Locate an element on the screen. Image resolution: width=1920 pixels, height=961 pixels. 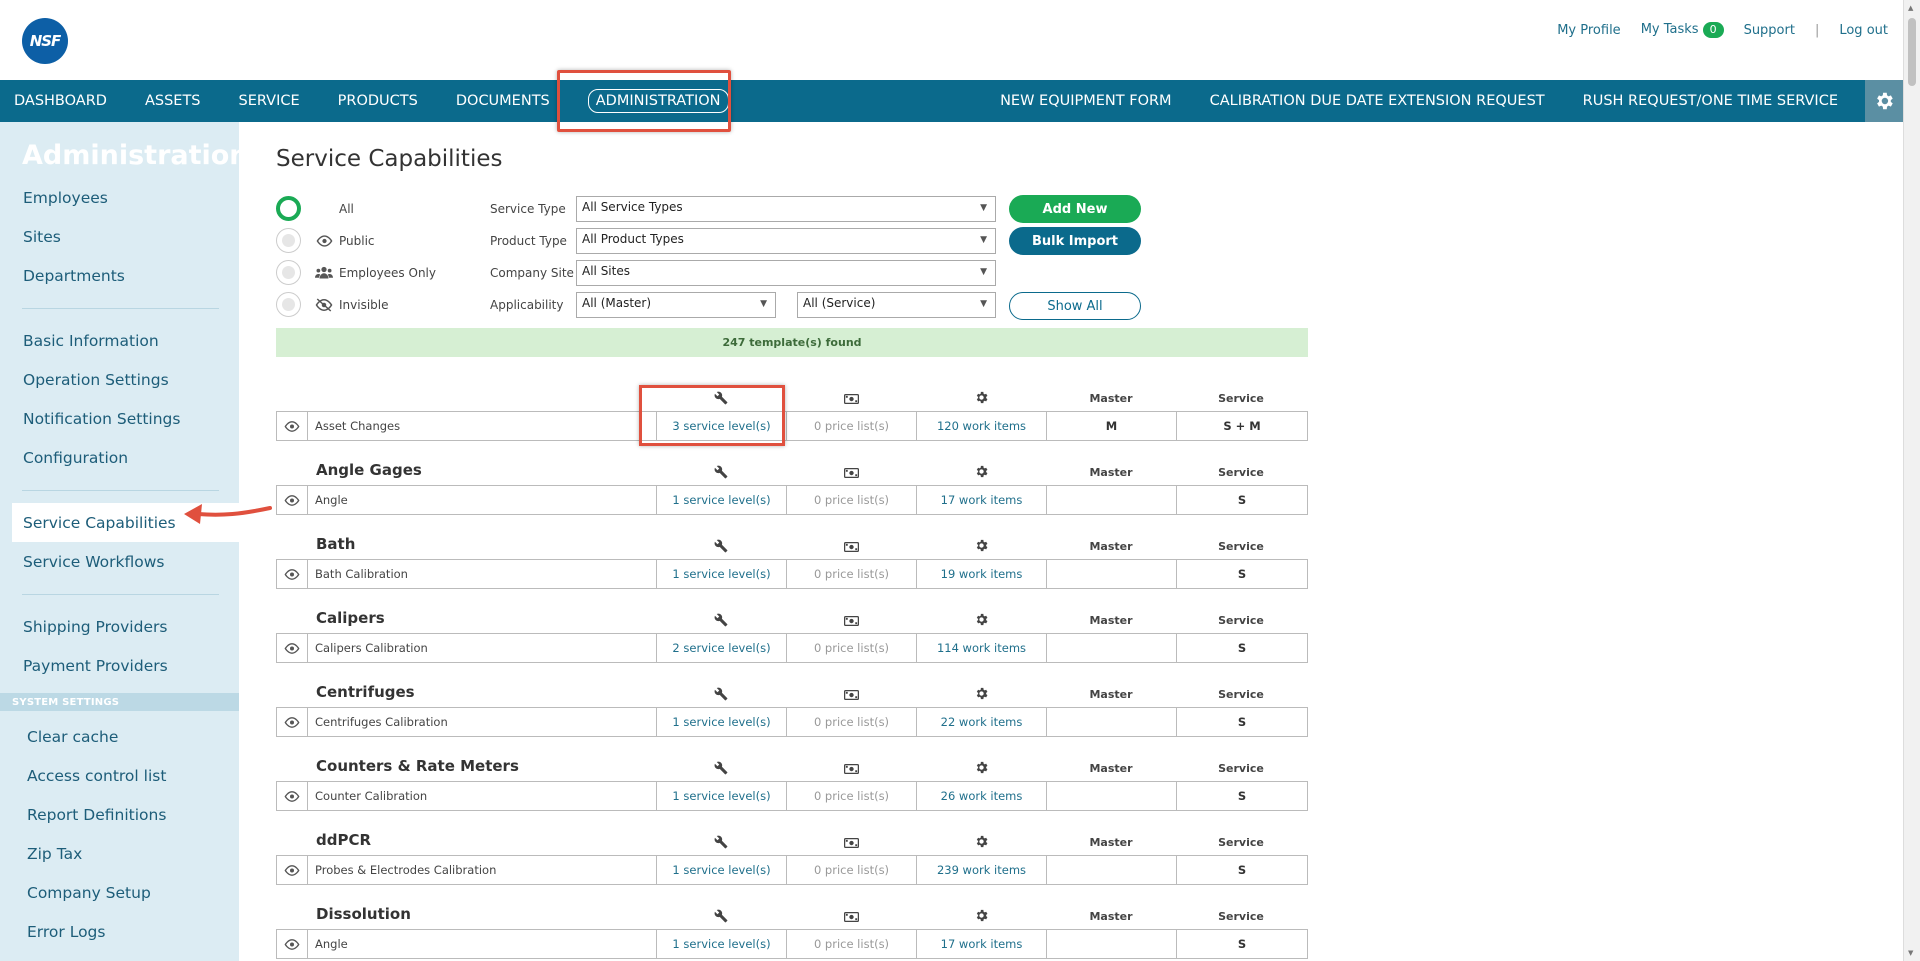
applicability-master-select: All (Master) ▼ is located at coordinates (676, 305).